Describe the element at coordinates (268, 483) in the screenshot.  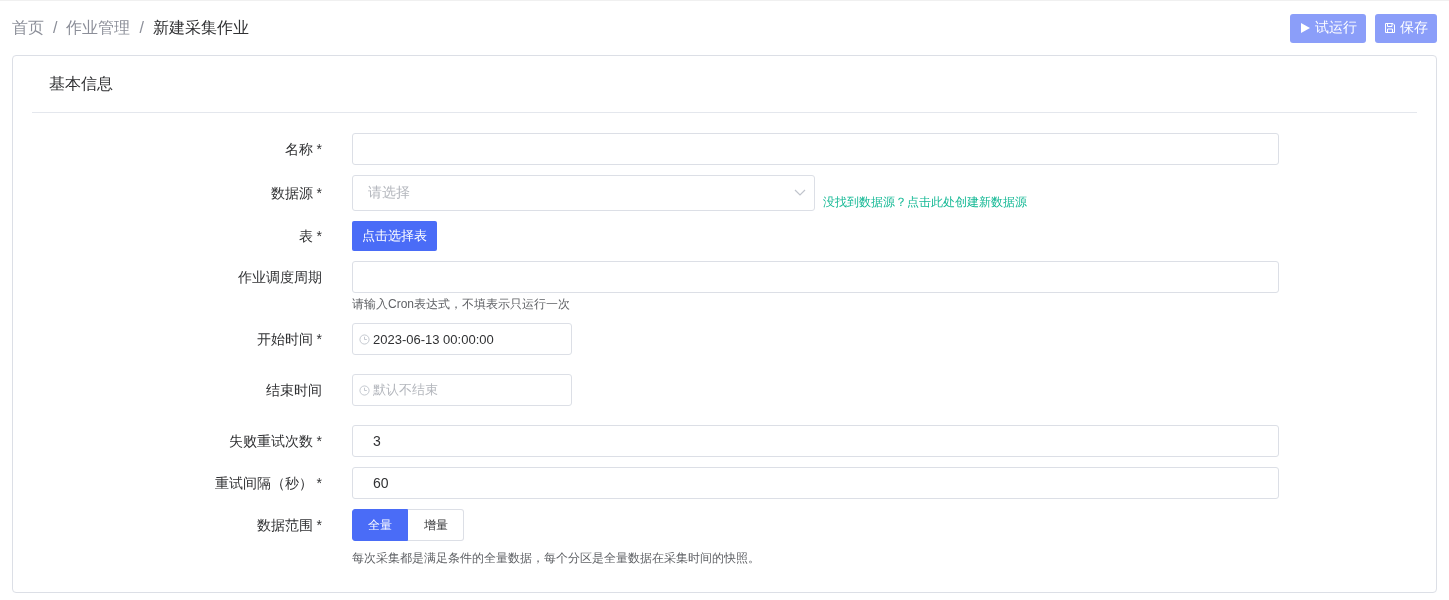
I see `field-label: 重试间隔（秒） *` at that location.